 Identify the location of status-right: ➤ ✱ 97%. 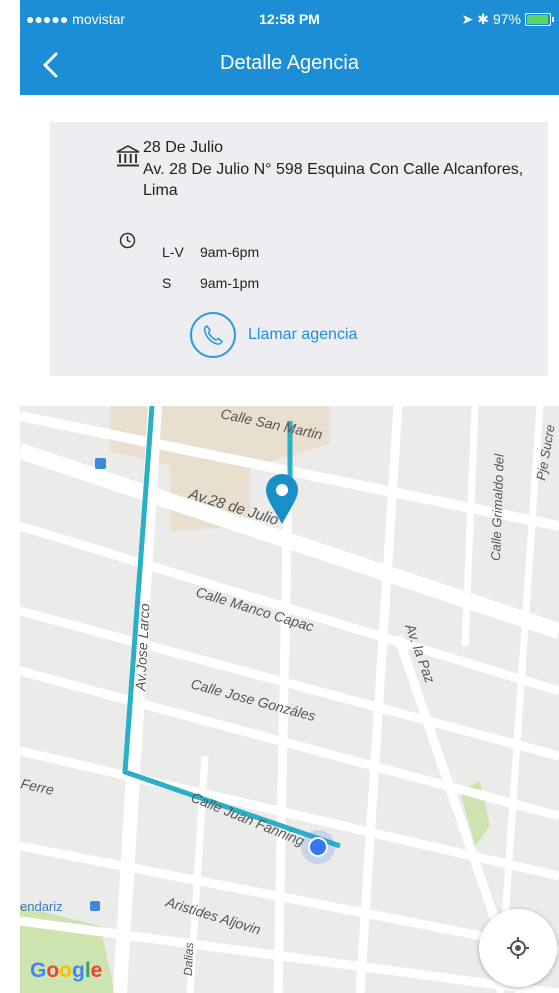
(507, 19).